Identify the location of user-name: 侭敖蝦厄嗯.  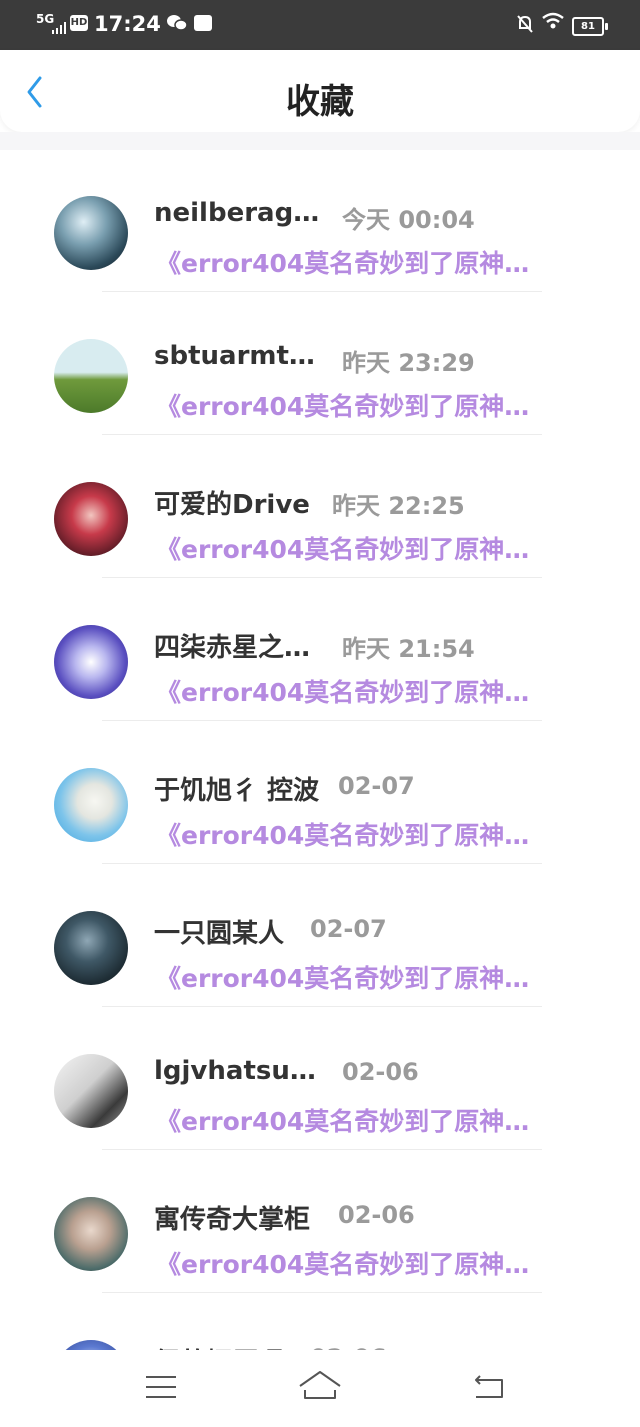
(219, 1346).